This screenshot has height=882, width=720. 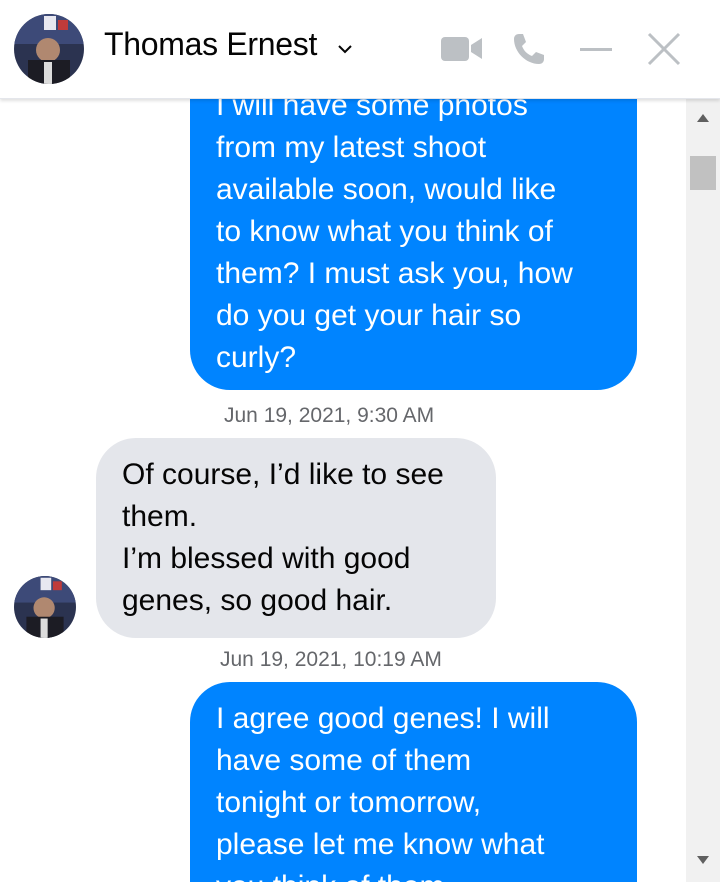 What do you see at coordinates (345, 49) in the screenshot?
I see `chevron-down-icon` at bounding box center [345, 49].